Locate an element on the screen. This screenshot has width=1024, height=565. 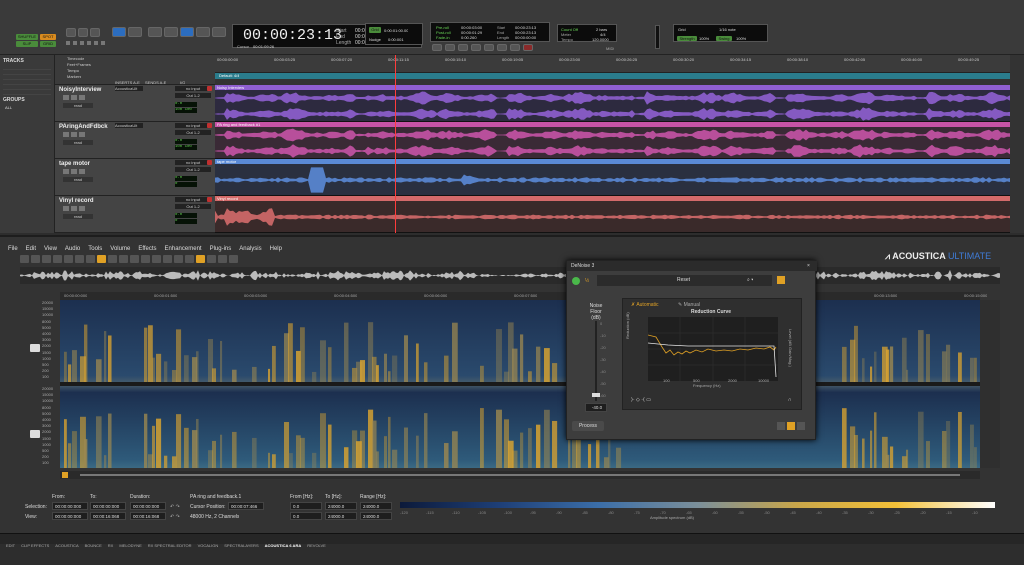
waveform-overview is located at coordinates (510, 275).